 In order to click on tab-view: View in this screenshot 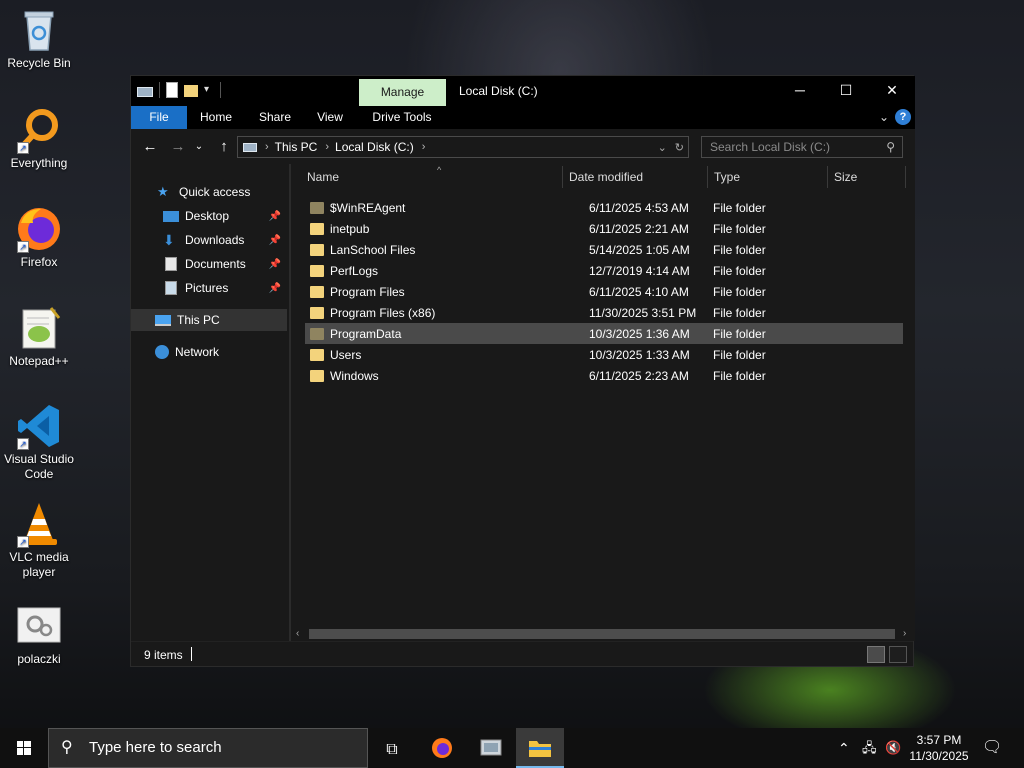, I will do `click(330, 117)`.